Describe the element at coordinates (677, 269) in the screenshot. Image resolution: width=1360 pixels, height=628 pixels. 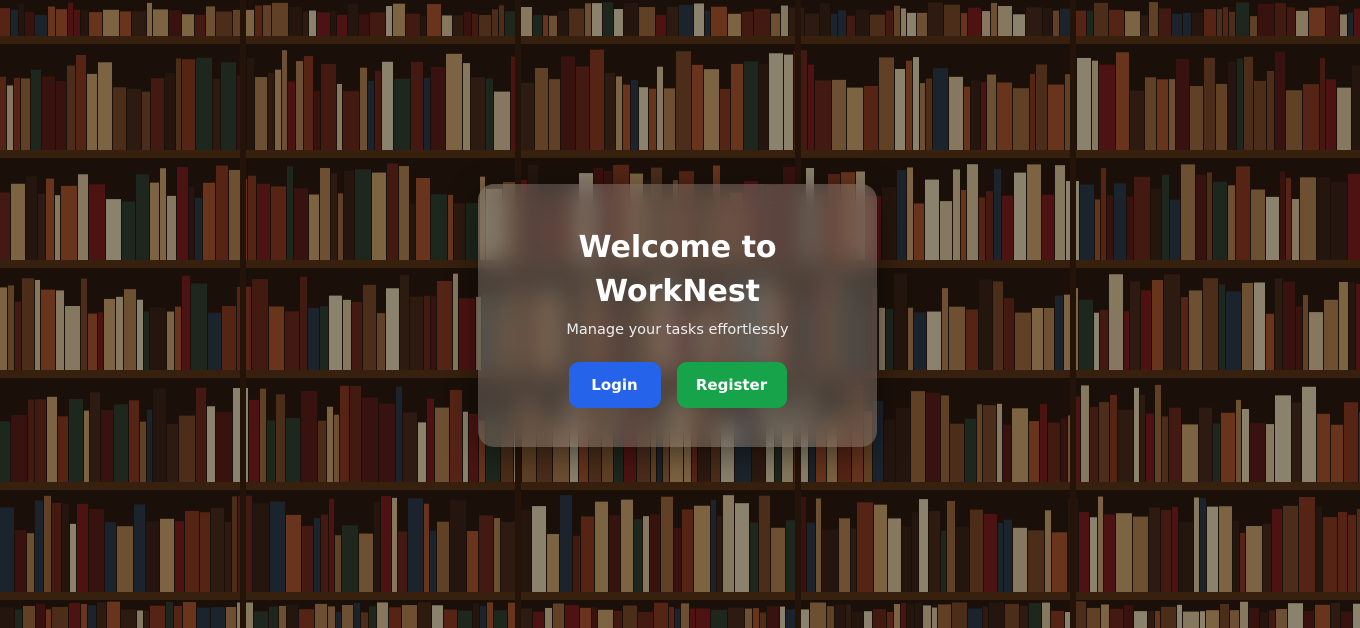
I see `page-title: Welcome to WorkNest` at that location.